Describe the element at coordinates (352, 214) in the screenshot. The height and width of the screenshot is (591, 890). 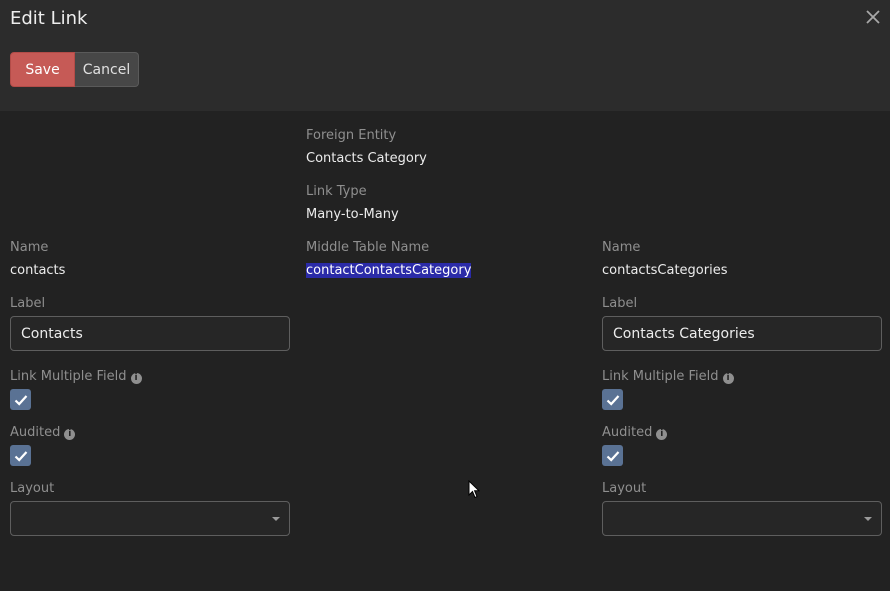
I see `link-type-value: Many-to-Many` at that location.